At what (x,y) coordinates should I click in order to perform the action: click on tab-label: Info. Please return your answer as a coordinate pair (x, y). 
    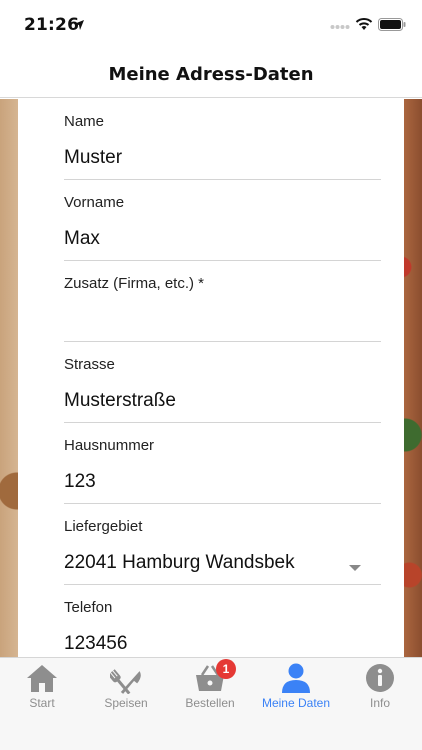
    Looking at the image, I should click on (379, 703).